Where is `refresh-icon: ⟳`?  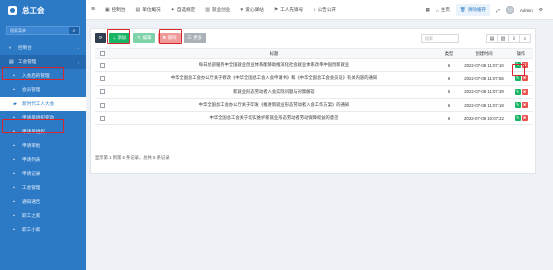 refresh-icon: ⟳ is located at coordinates (100, 37).